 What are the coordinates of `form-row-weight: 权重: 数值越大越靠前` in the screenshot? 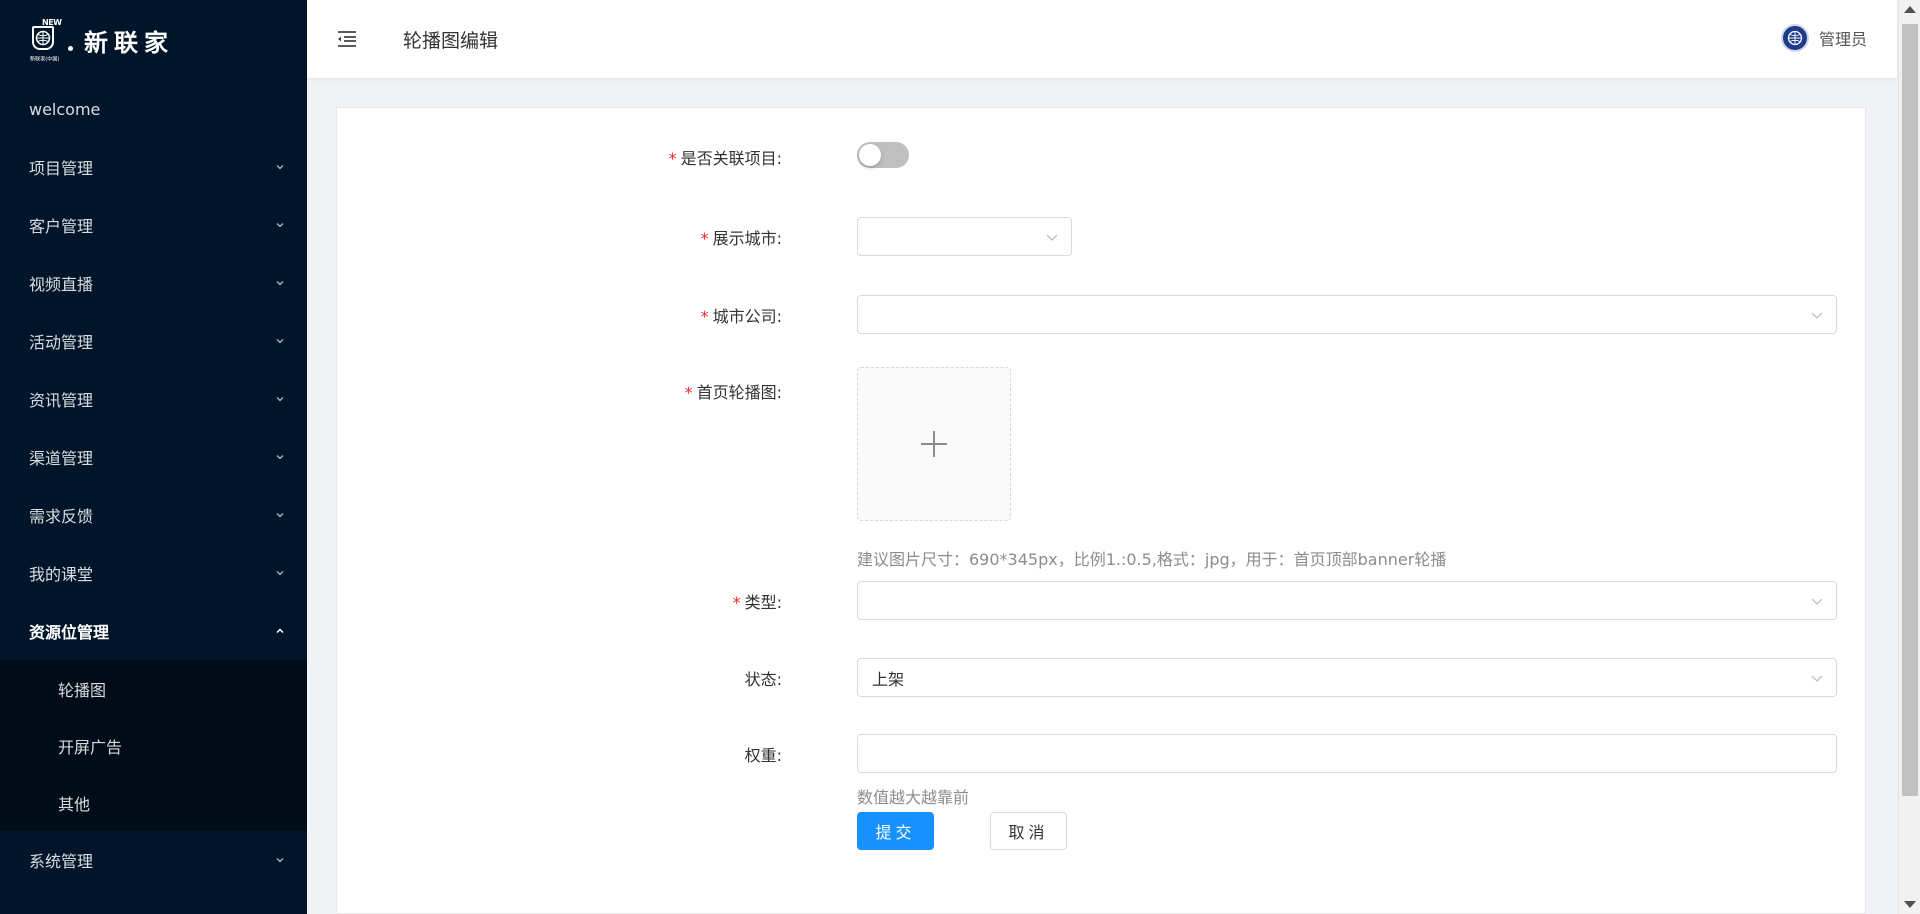 It's located at (1101, 770).